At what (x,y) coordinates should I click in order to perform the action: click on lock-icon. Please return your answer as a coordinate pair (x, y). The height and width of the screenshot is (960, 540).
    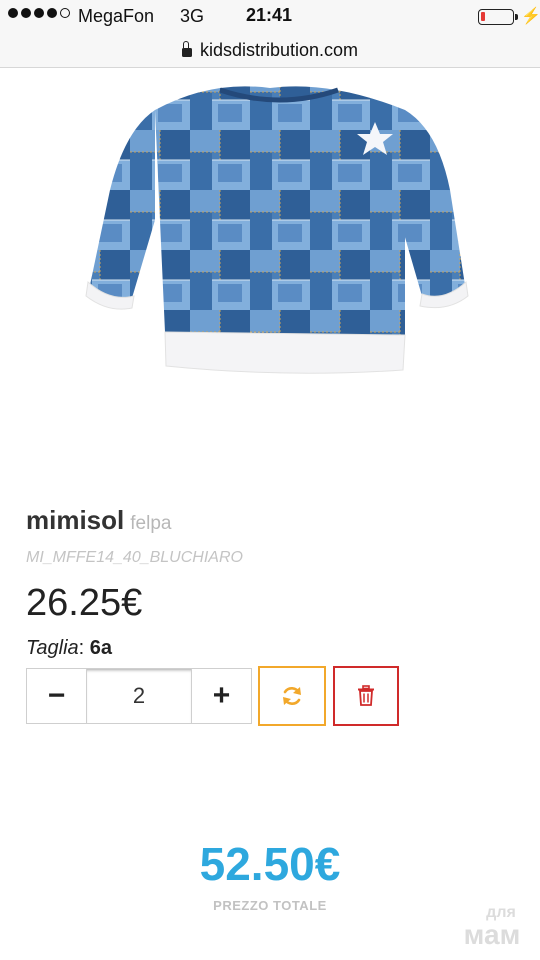
    Looking at the image, I should click on (186, 49).